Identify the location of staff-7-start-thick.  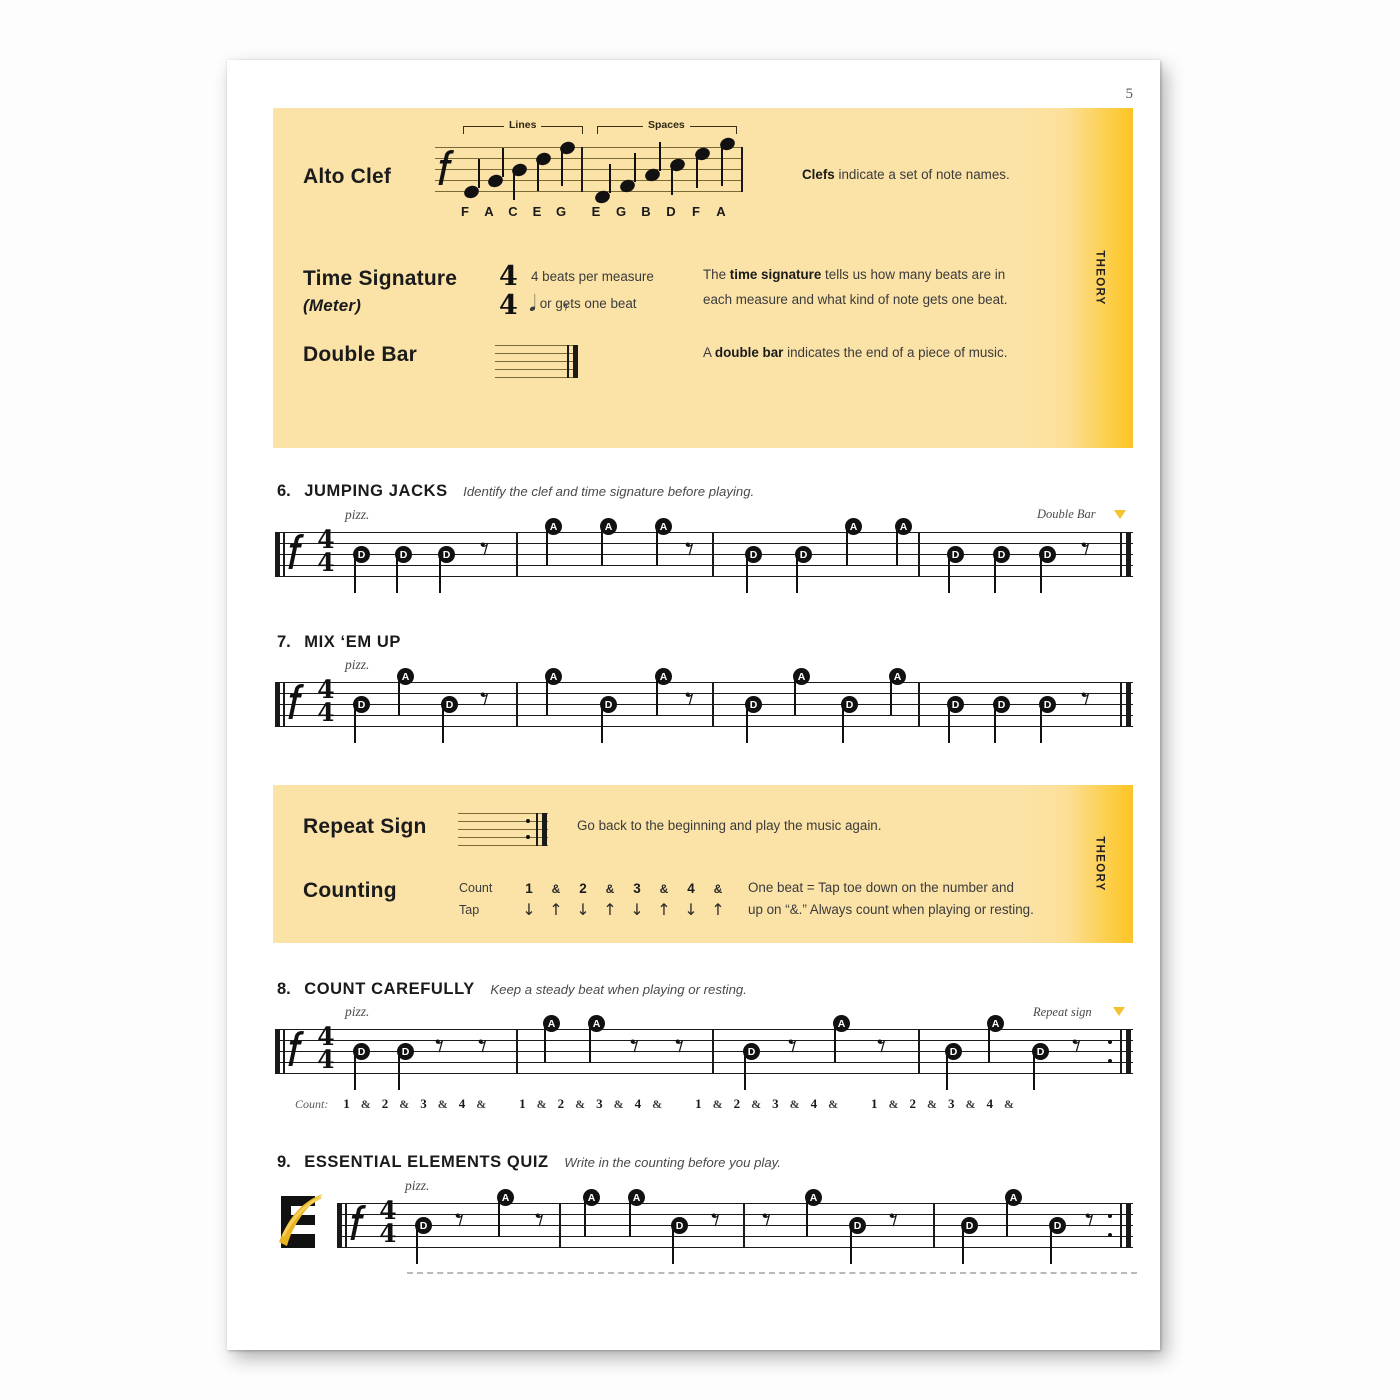
(277, 704).